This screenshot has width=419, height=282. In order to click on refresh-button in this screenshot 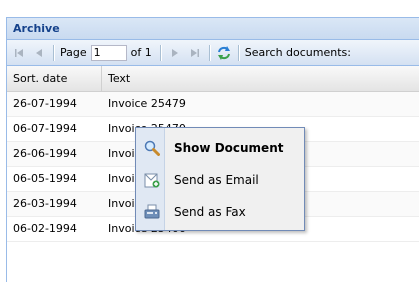, I will do `click(224, 53)`.